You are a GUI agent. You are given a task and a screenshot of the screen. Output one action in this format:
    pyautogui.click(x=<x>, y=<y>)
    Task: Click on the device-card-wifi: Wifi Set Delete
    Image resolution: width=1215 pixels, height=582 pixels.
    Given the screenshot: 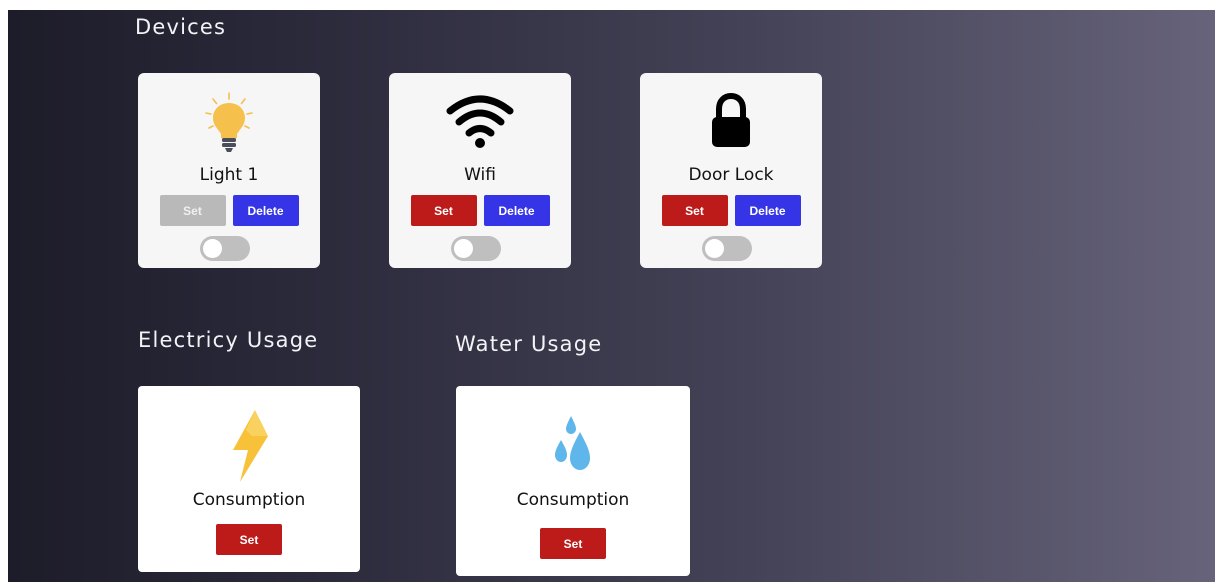 What is the action you would take?
    pyautogui.click(x=480, y=170)
    